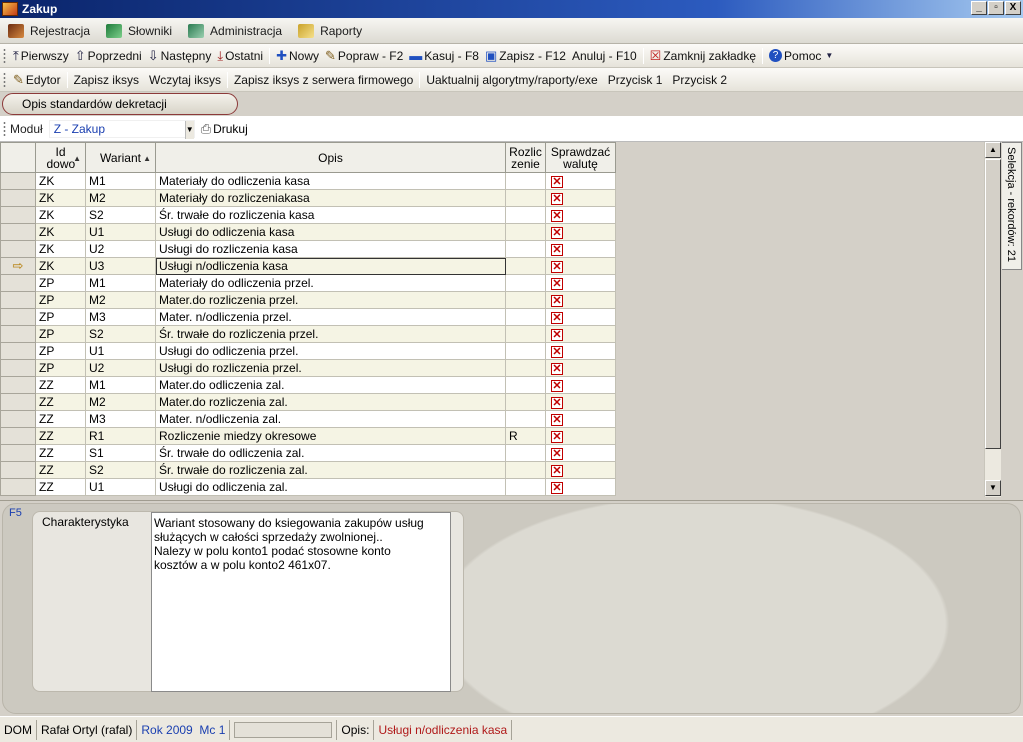  I want to click on update-button: Uaktualnij algorytmy/raporty/exe, so click(511, 80).